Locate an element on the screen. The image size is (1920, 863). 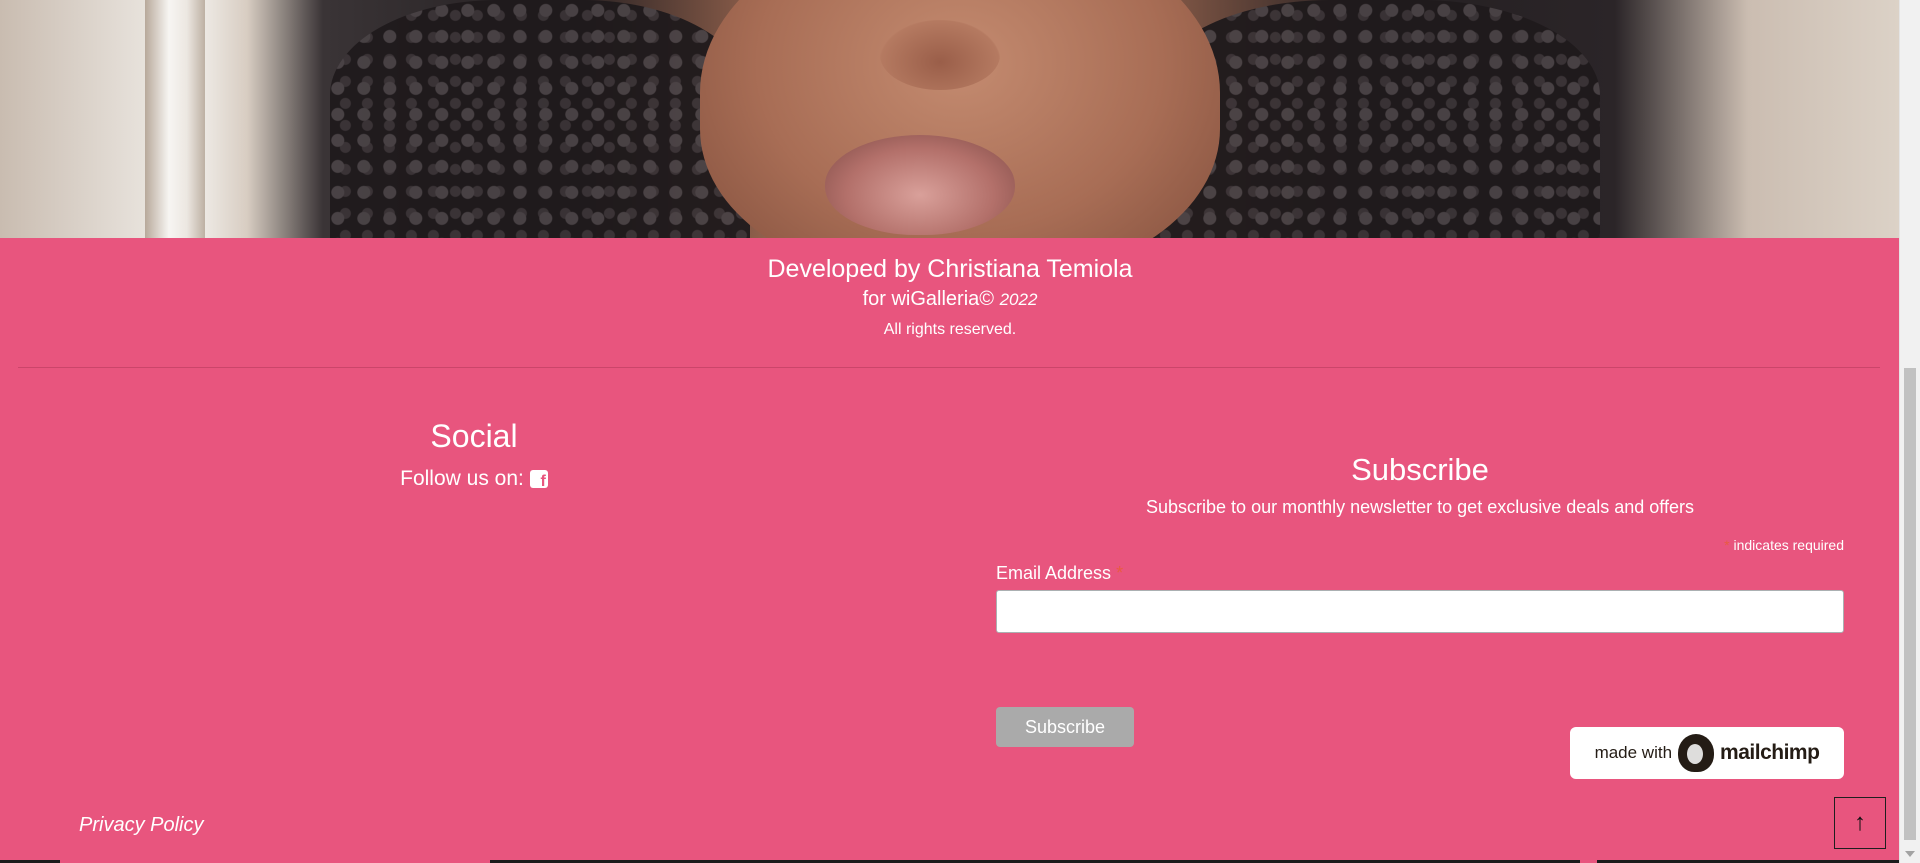
email-label: Email Address * is located at coordinates (1420, 573).